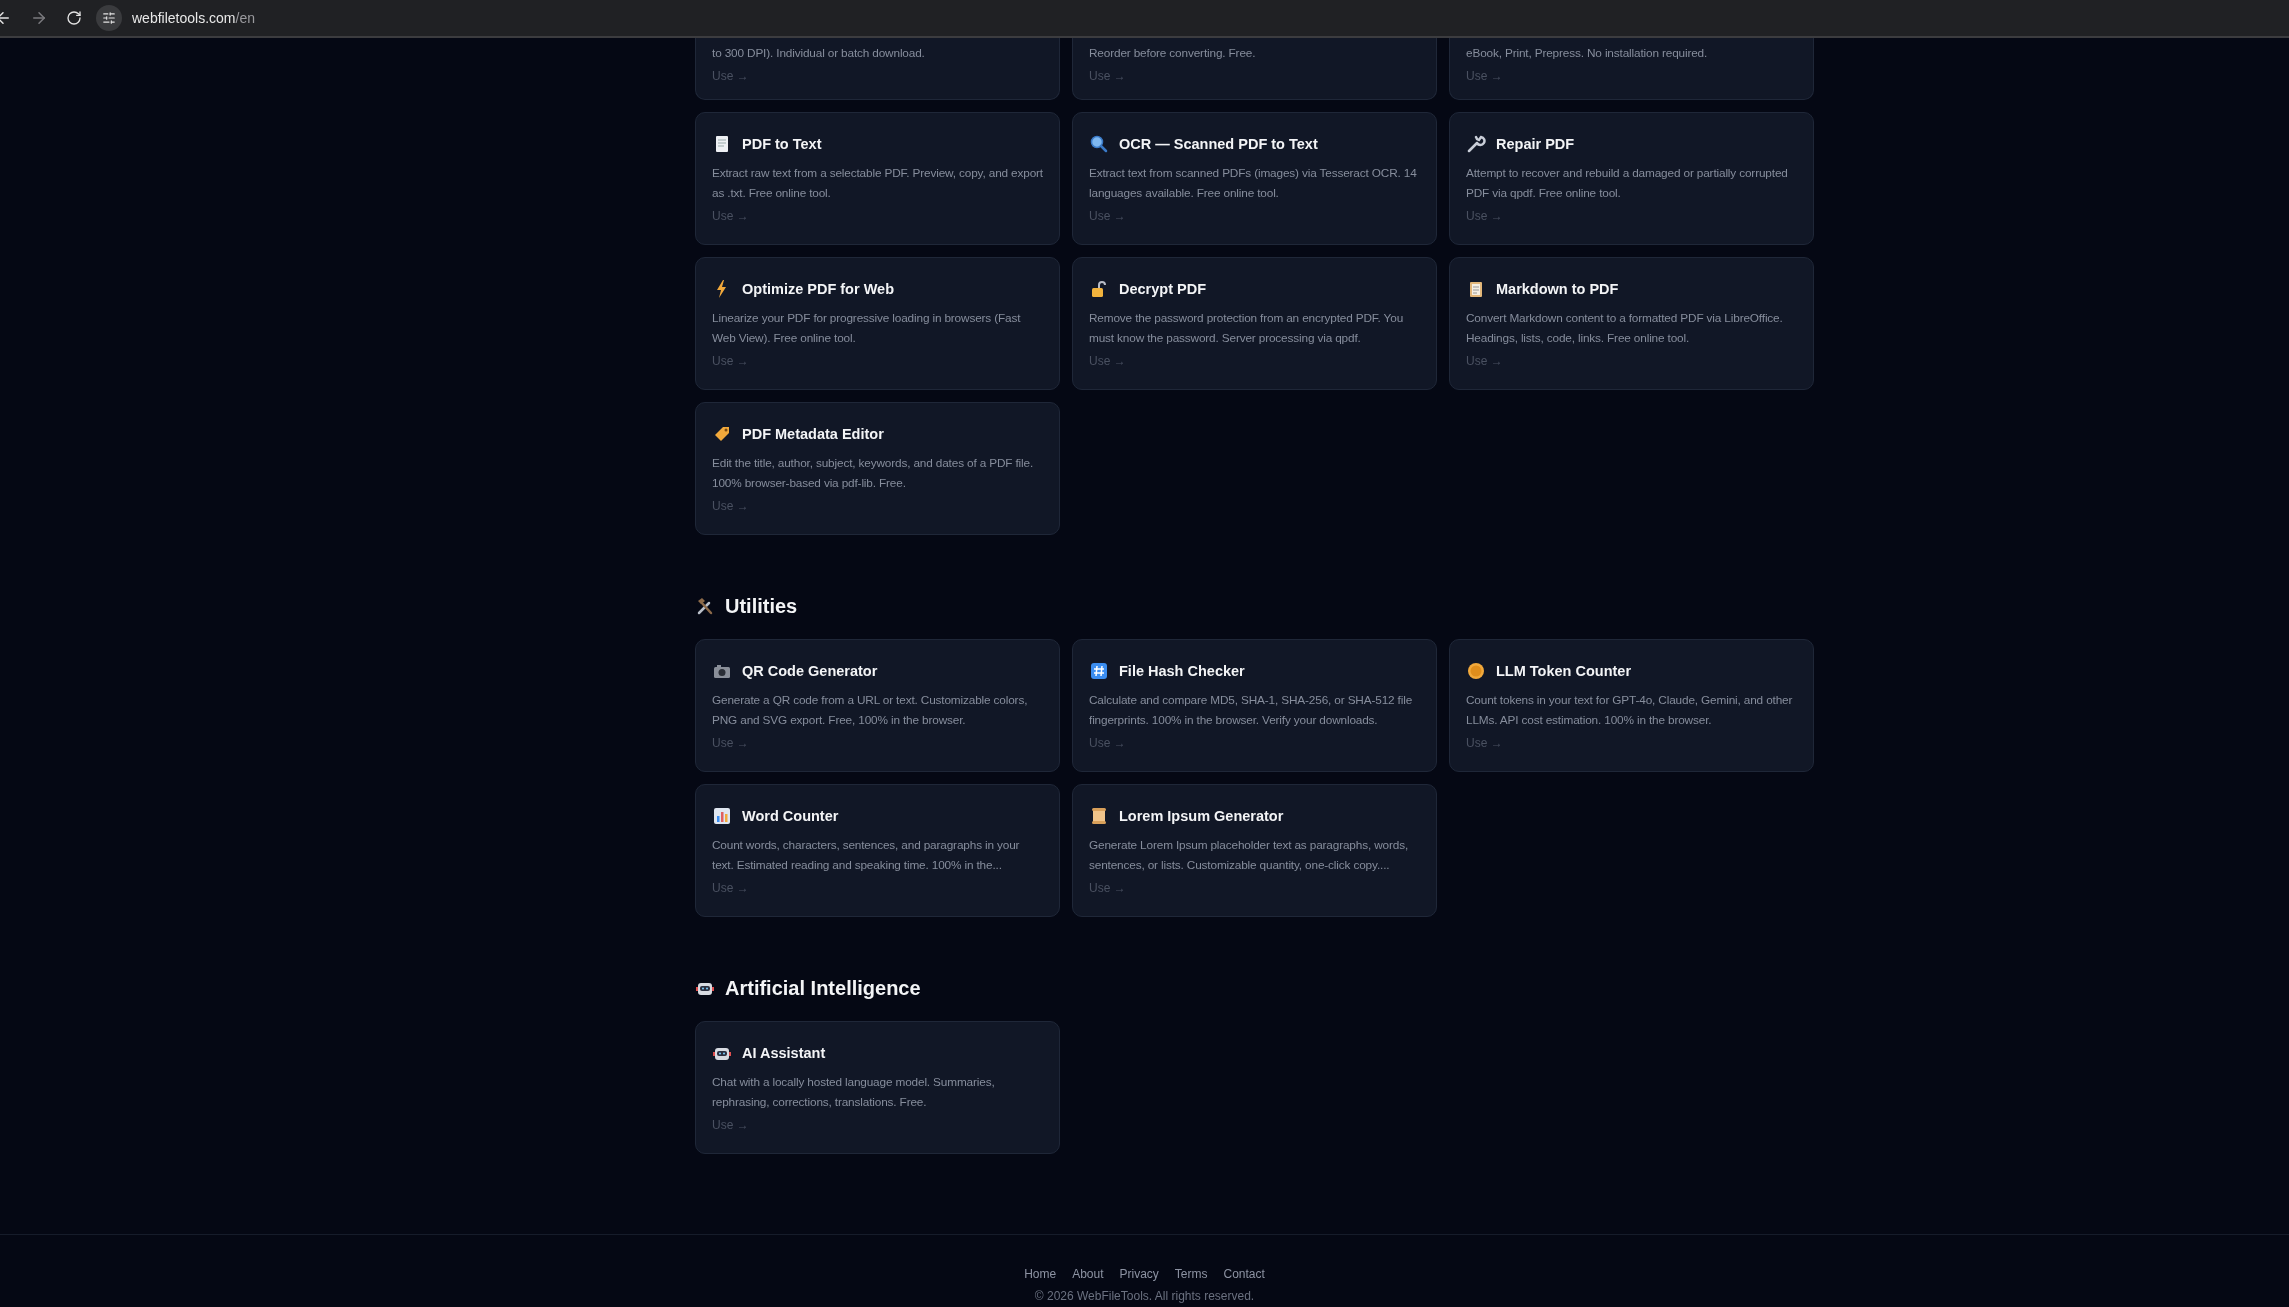  I want to click on card-title: Lorem Ipsum Generator, so click(1201, 816).